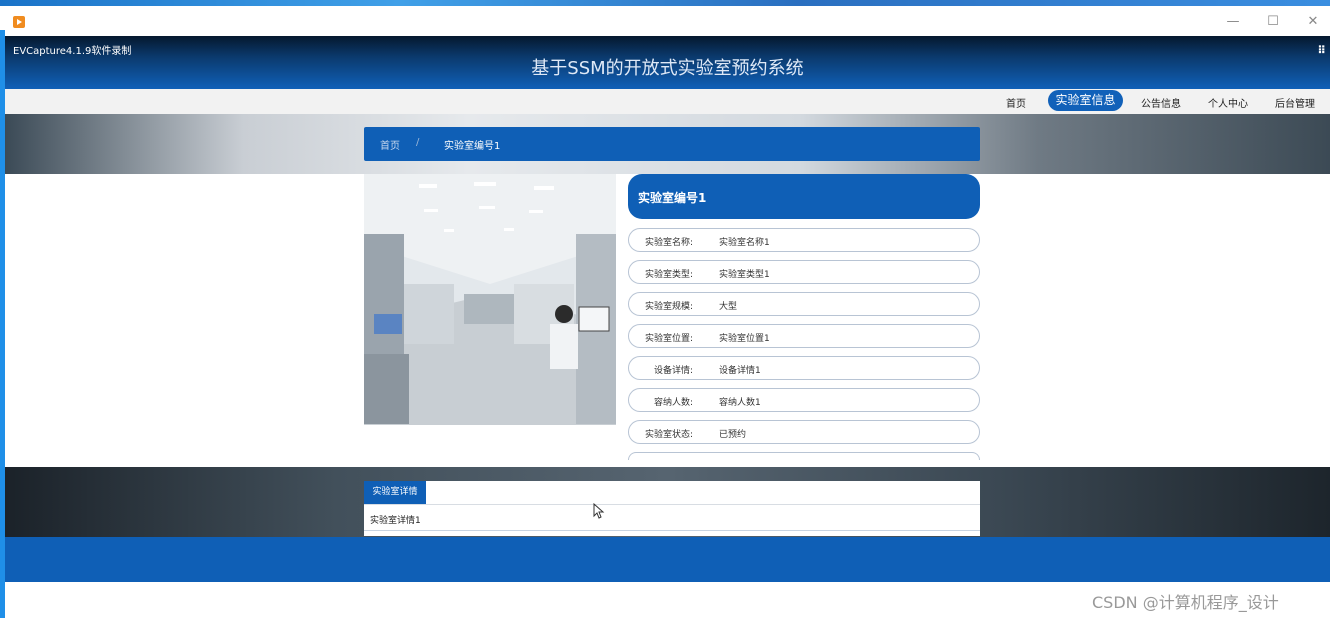 The height and width of the screenshot is (618, 1330). Describe the element at coordinates (19, 22) in the screenshot. I see `evcapture-app-icon` at that location.